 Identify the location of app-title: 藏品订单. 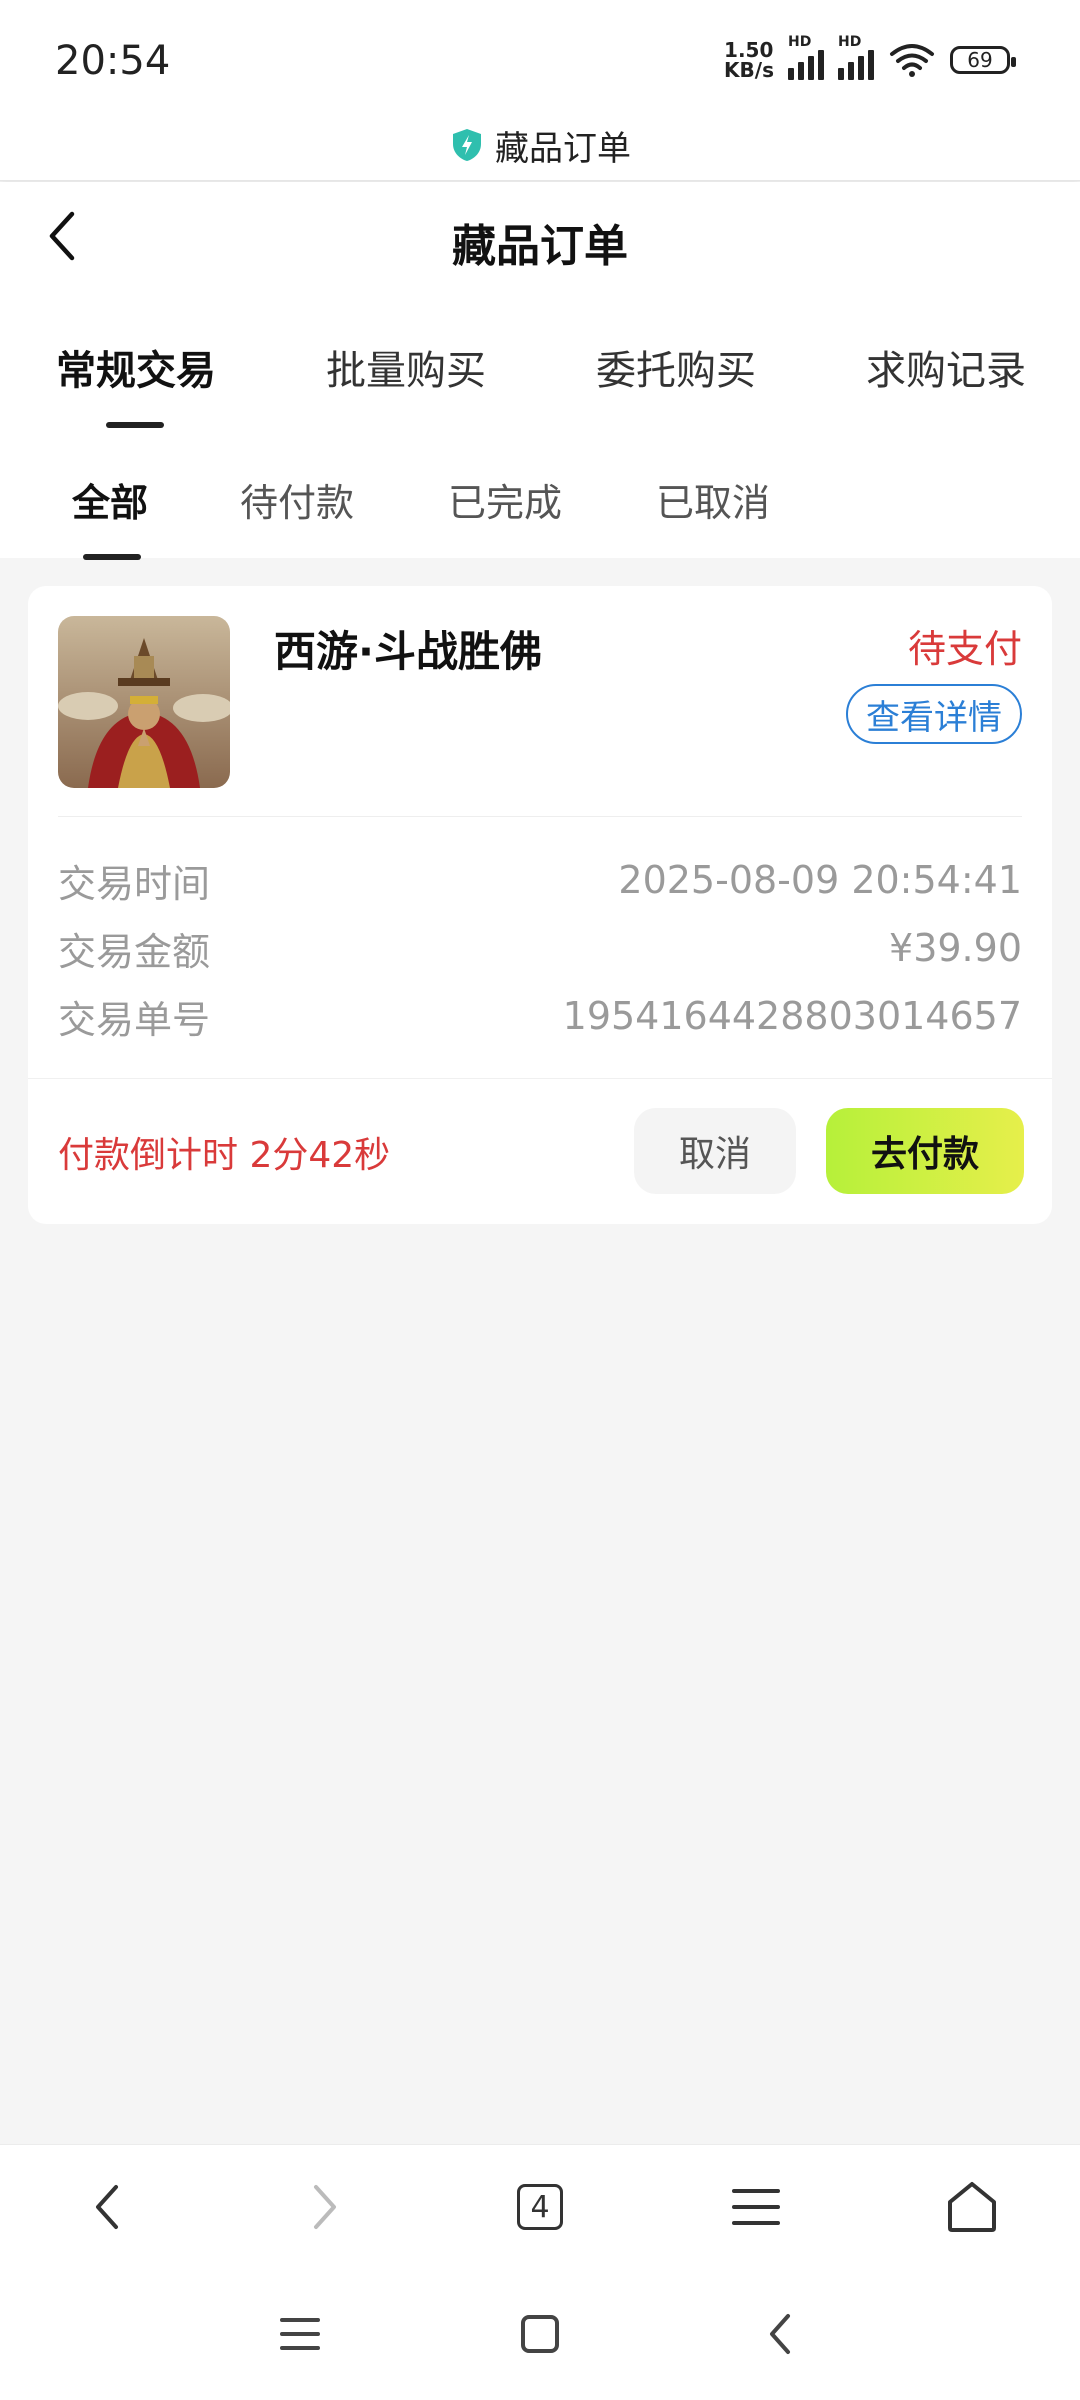
(563, 148).